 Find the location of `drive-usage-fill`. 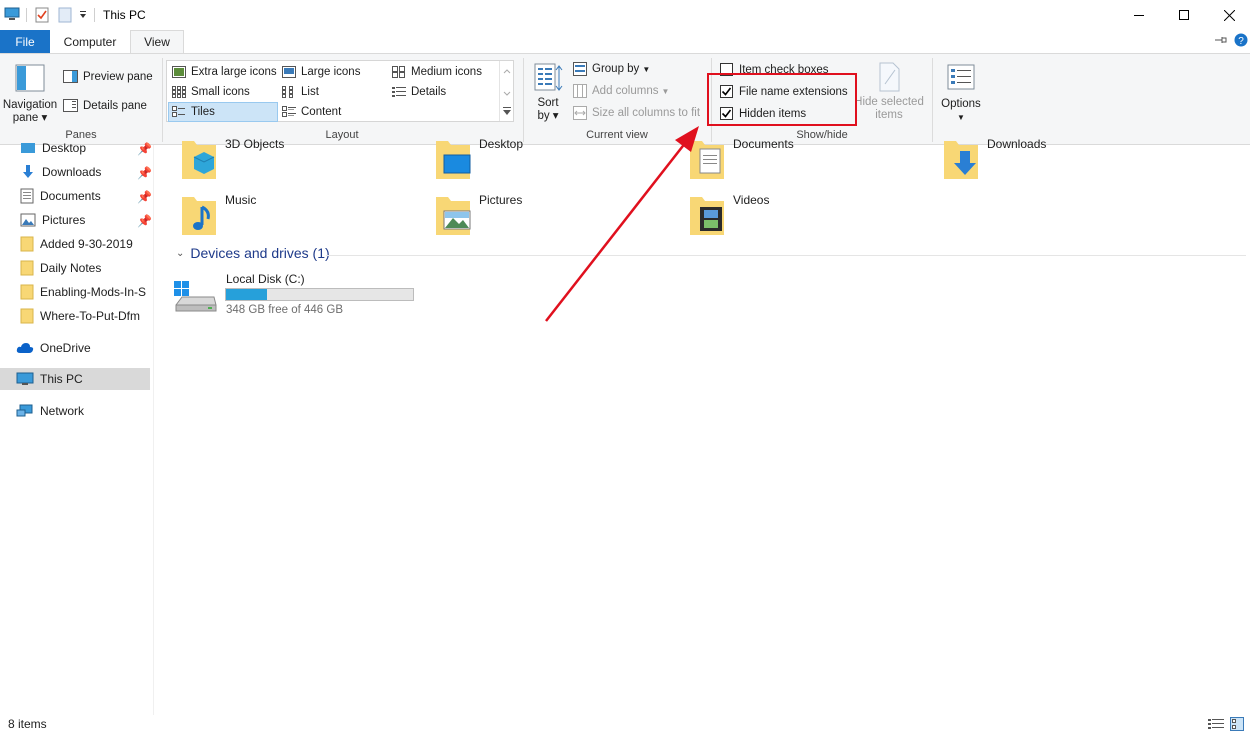

drive-usage-fill is located at coordinates (247, 294).